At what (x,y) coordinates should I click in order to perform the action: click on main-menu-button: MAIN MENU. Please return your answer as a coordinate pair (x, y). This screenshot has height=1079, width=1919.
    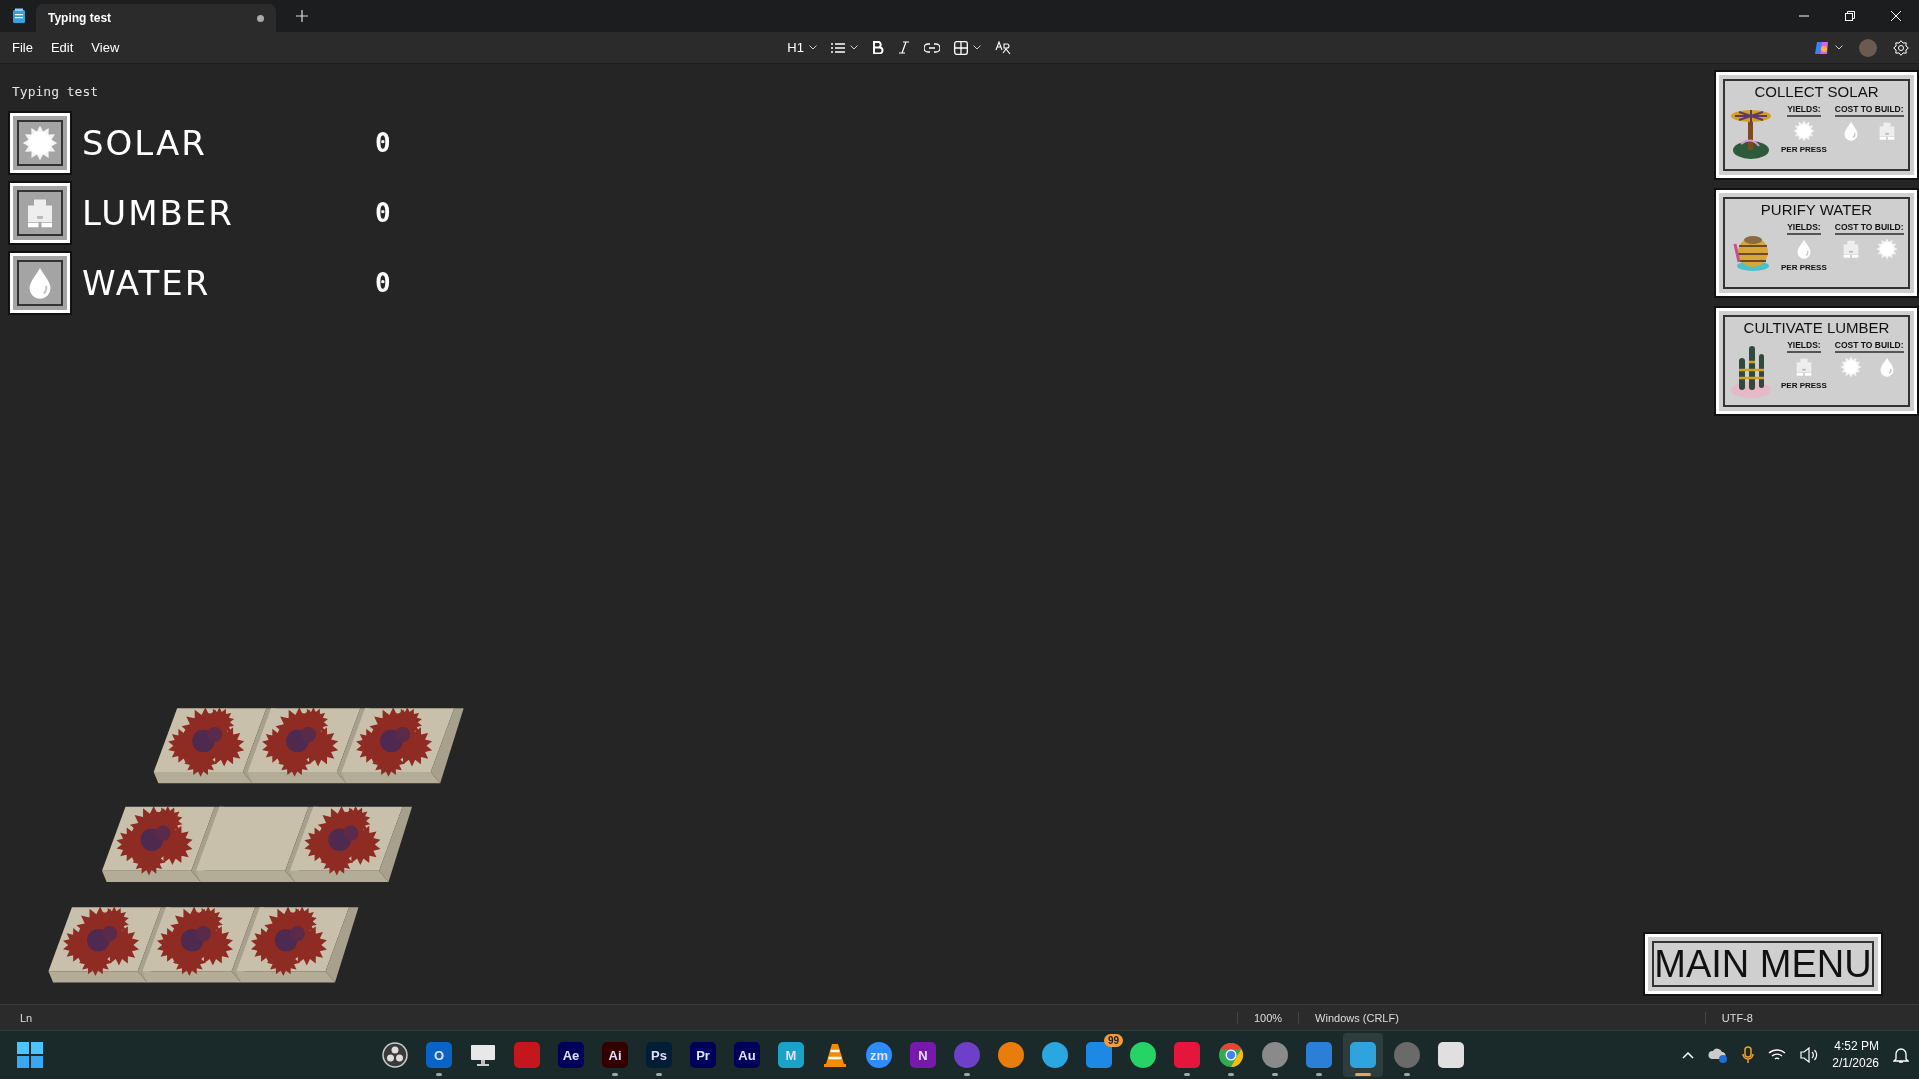
    Looking at the image, I should click on (1763, 964).